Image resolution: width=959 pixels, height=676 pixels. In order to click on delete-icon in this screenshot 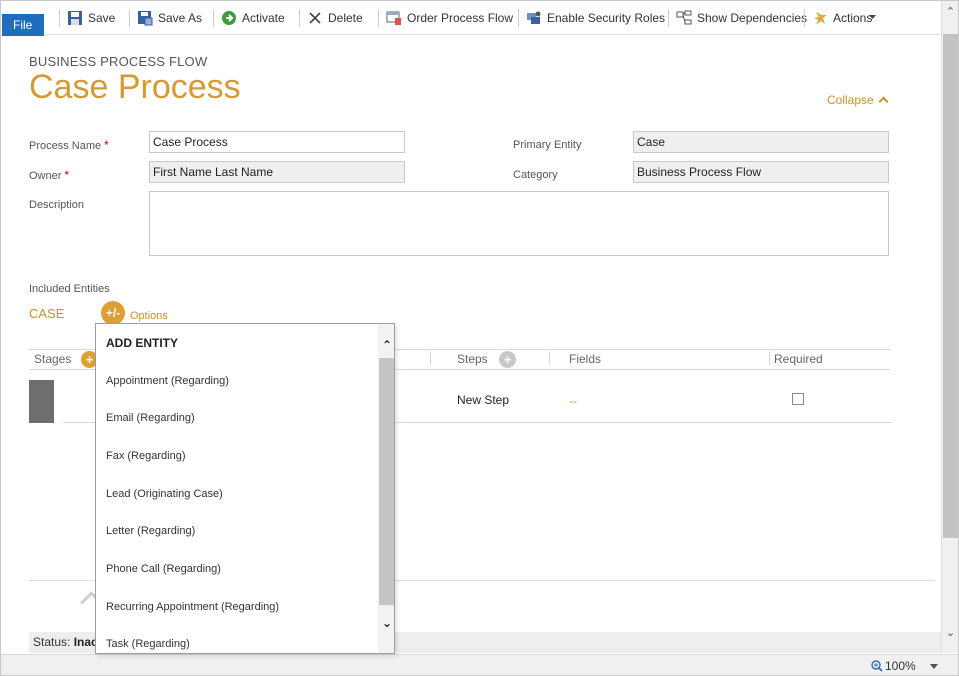, I will do `click(315, 18)`.